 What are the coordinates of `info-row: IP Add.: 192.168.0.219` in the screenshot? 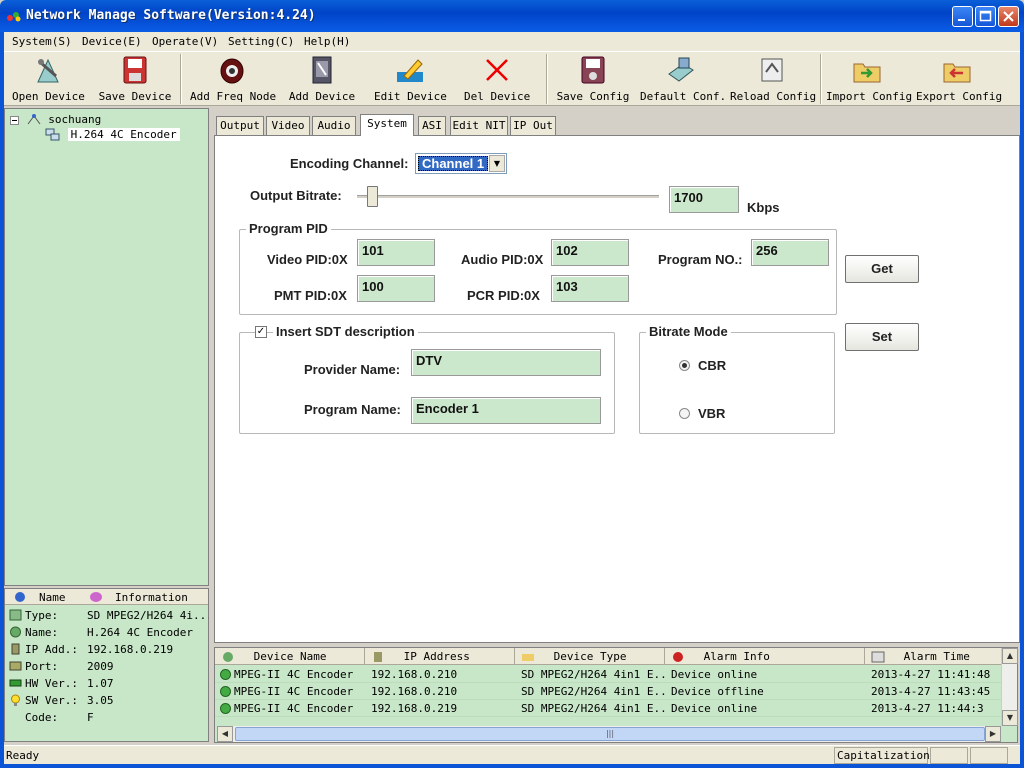 It's located at (106, 649).